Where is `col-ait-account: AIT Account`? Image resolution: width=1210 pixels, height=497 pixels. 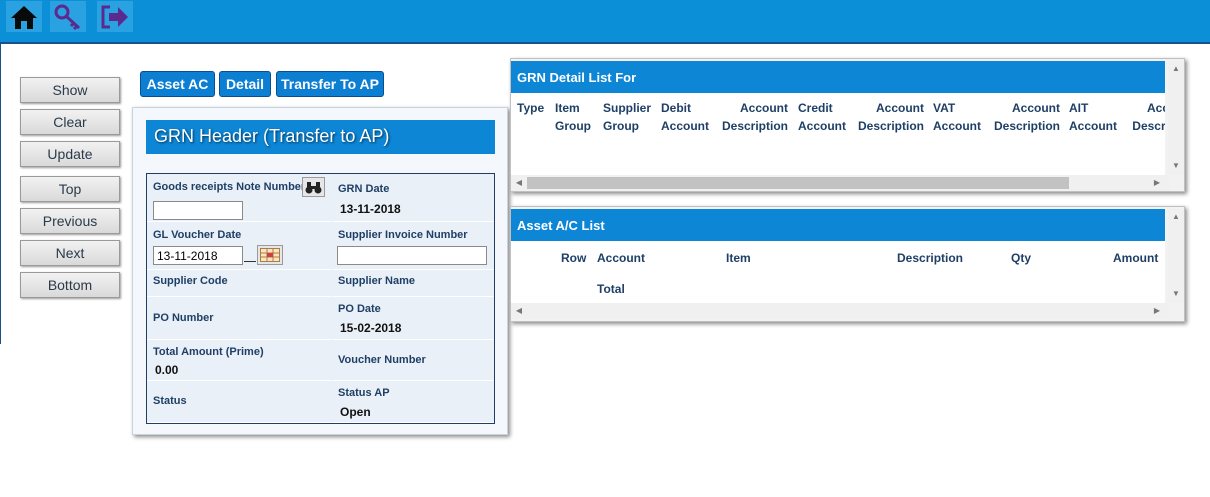
col-ait-account: AIT Account is located at coordinates (1093, 117).